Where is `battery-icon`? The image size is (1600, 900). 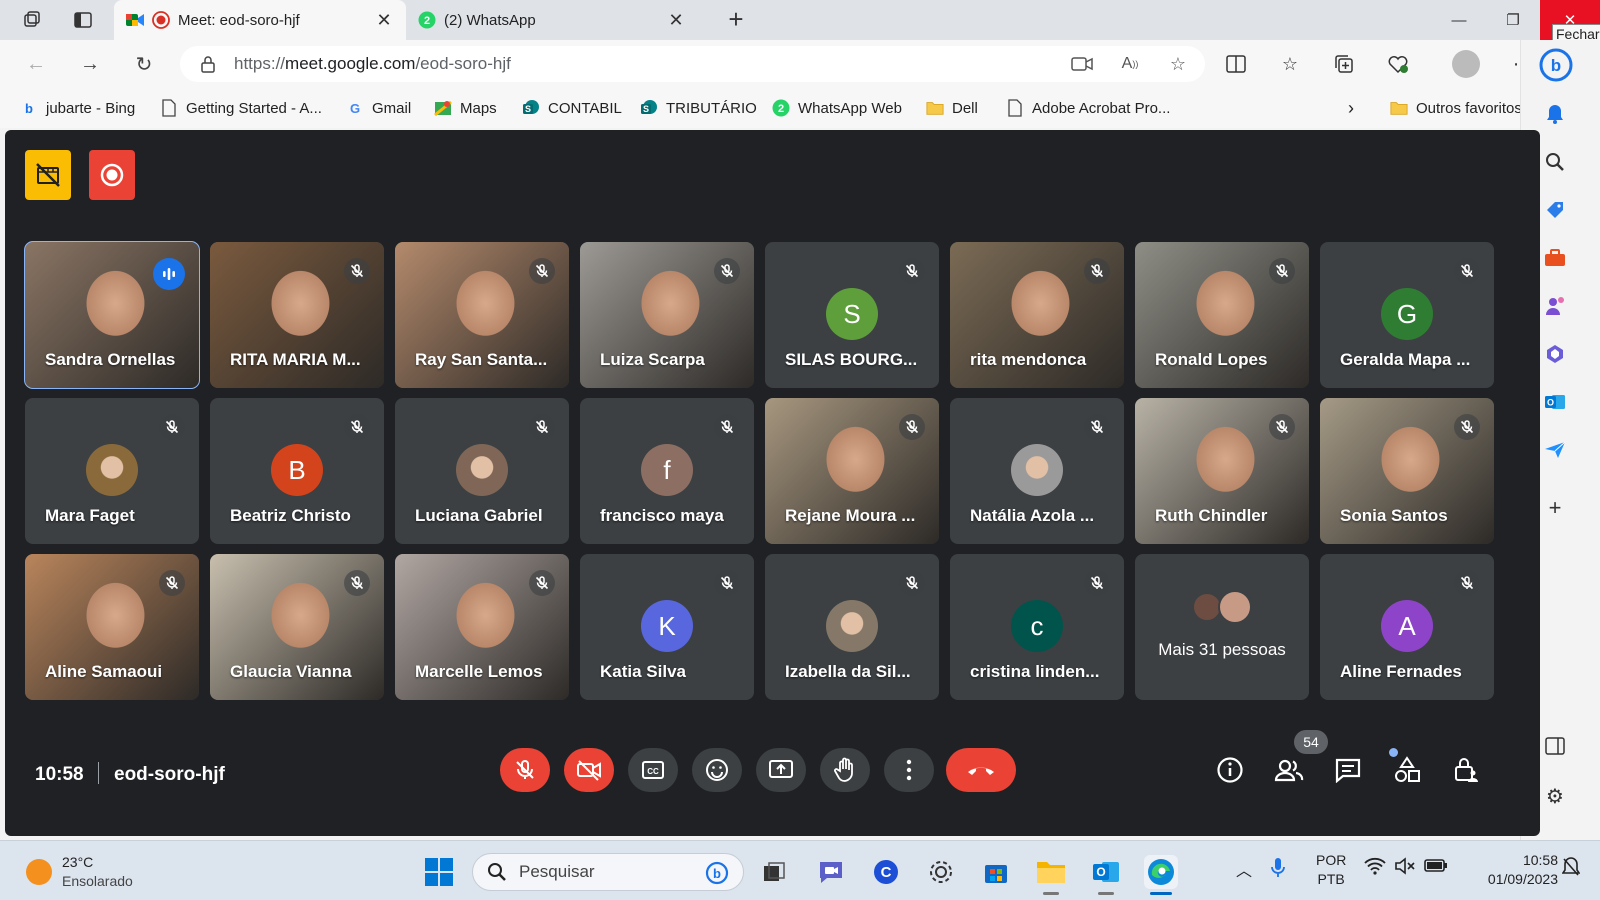
battery-icon is located at coordinates (1436, 865).